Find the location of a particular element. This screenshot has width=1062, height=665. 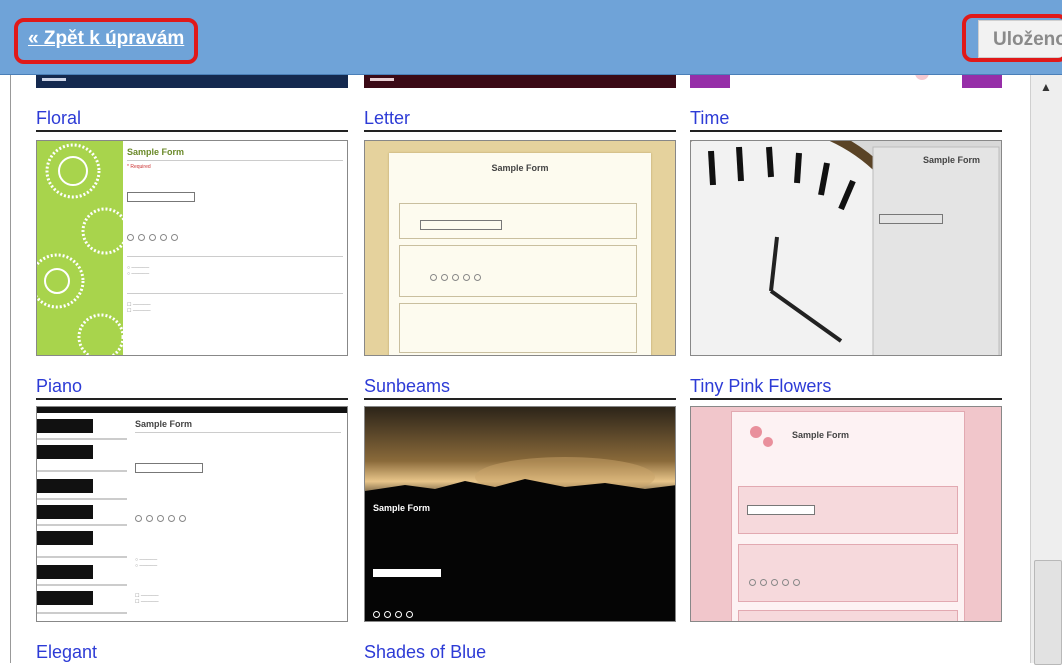

theme-title-elegant: Elegant is located at coordinates (66, 652).